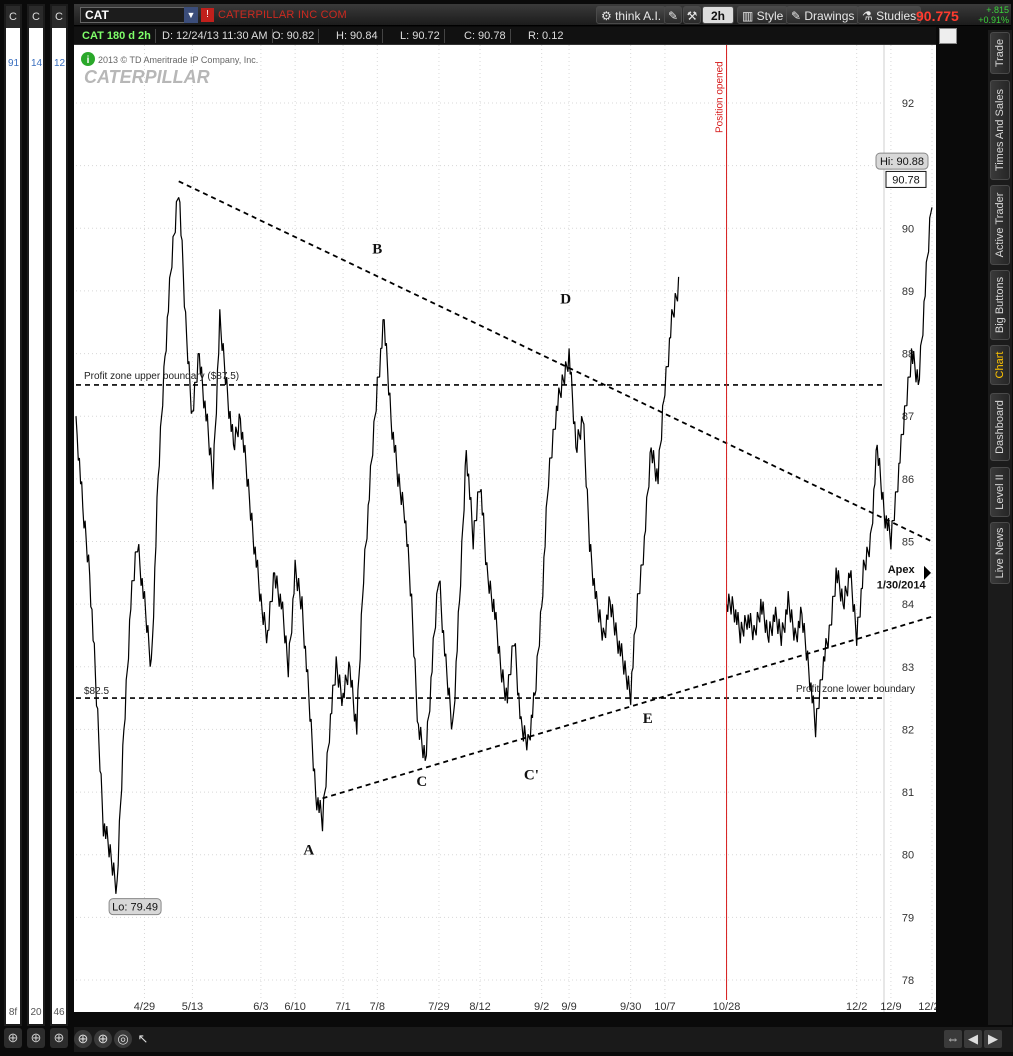  What do you see at coordinates (718, 15) in the screenshot?
I see `period-selector: 2h` at bounding box center [718, 15].